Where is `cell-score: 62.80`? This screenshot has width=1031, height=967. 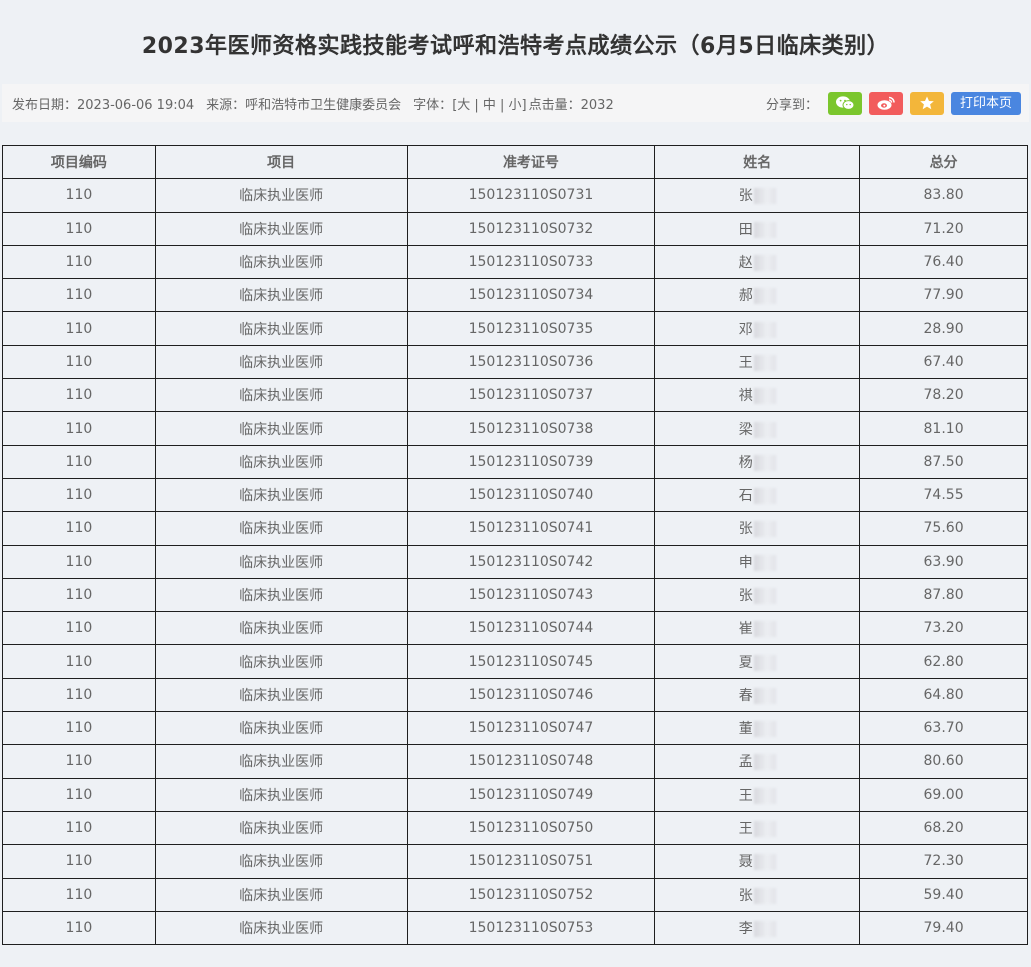 cell-score: 62.80 is located at coordinates (943, 661).